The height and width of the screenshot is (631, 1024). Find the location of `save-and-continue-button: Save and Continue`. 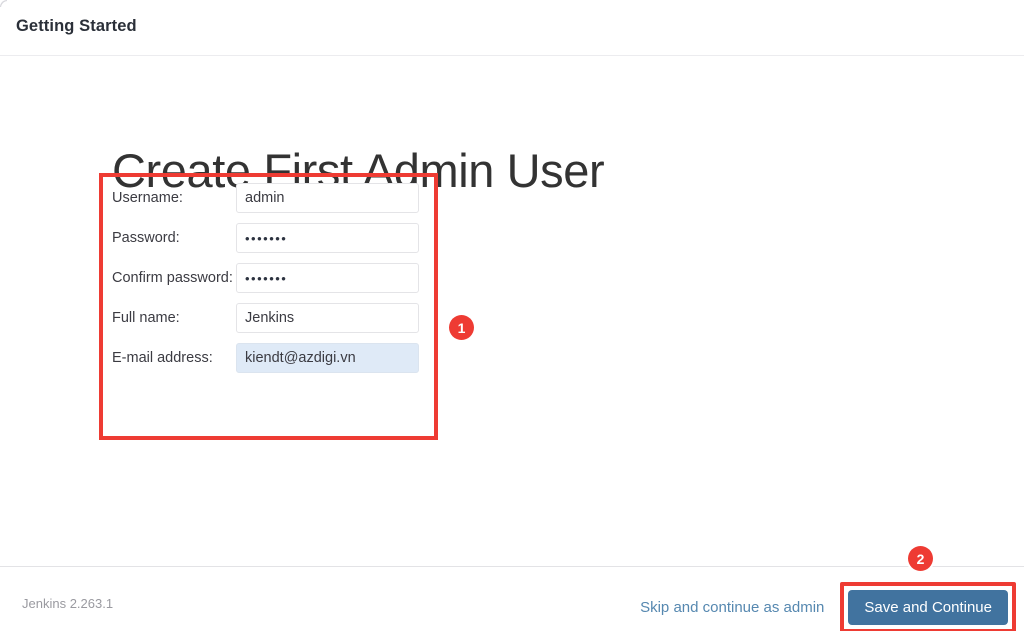

save-and-continue-button: Save and Continue is located at coordinates (928, 607).